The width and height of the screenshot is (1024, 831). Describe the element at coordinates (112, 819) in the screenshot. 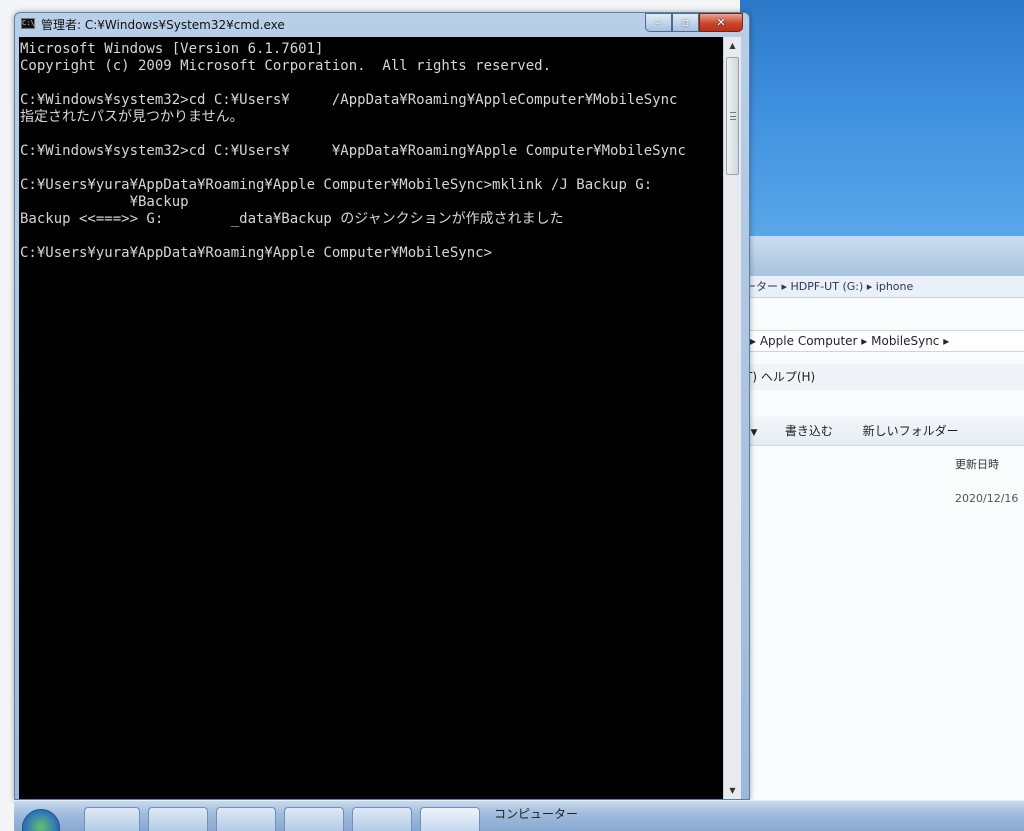

I see `taskbar-ie-icon` at that location.